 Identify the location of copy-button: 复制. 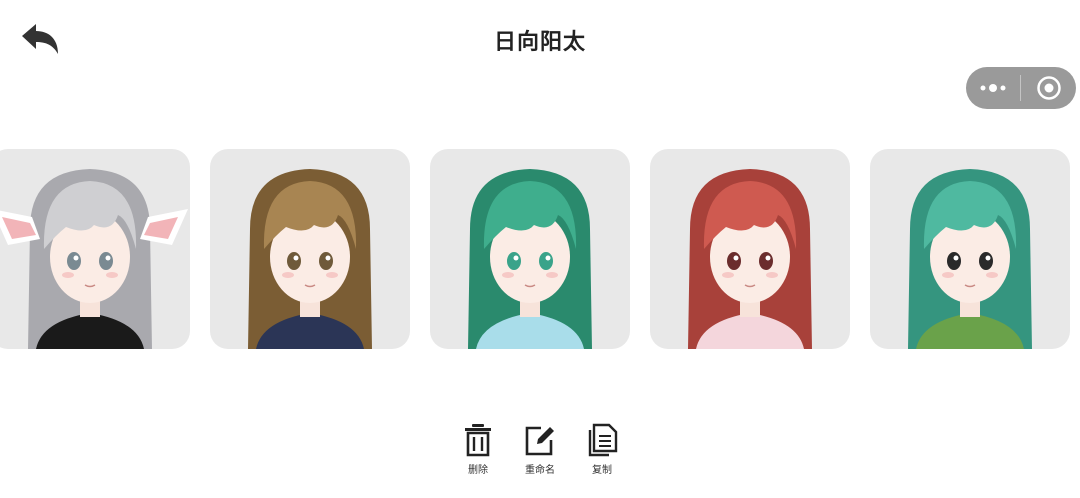
(602, 449).